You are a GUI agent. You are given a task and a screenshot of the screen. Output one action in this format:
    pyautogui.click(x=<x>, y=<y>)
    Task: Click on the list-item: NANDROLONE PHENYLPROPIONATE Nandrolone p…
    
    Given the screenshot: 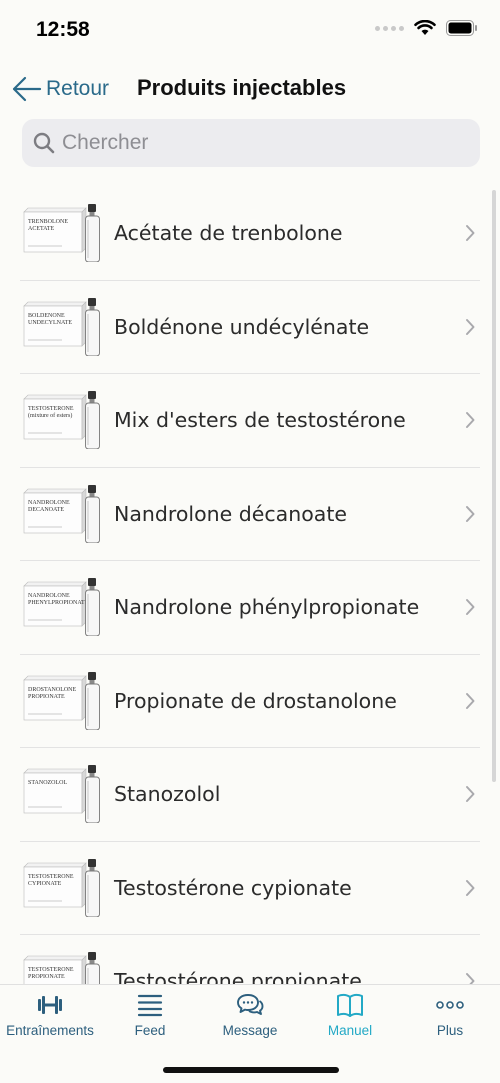 What is the action you would take?
    pyautogui.click(x=250, y=608)
    